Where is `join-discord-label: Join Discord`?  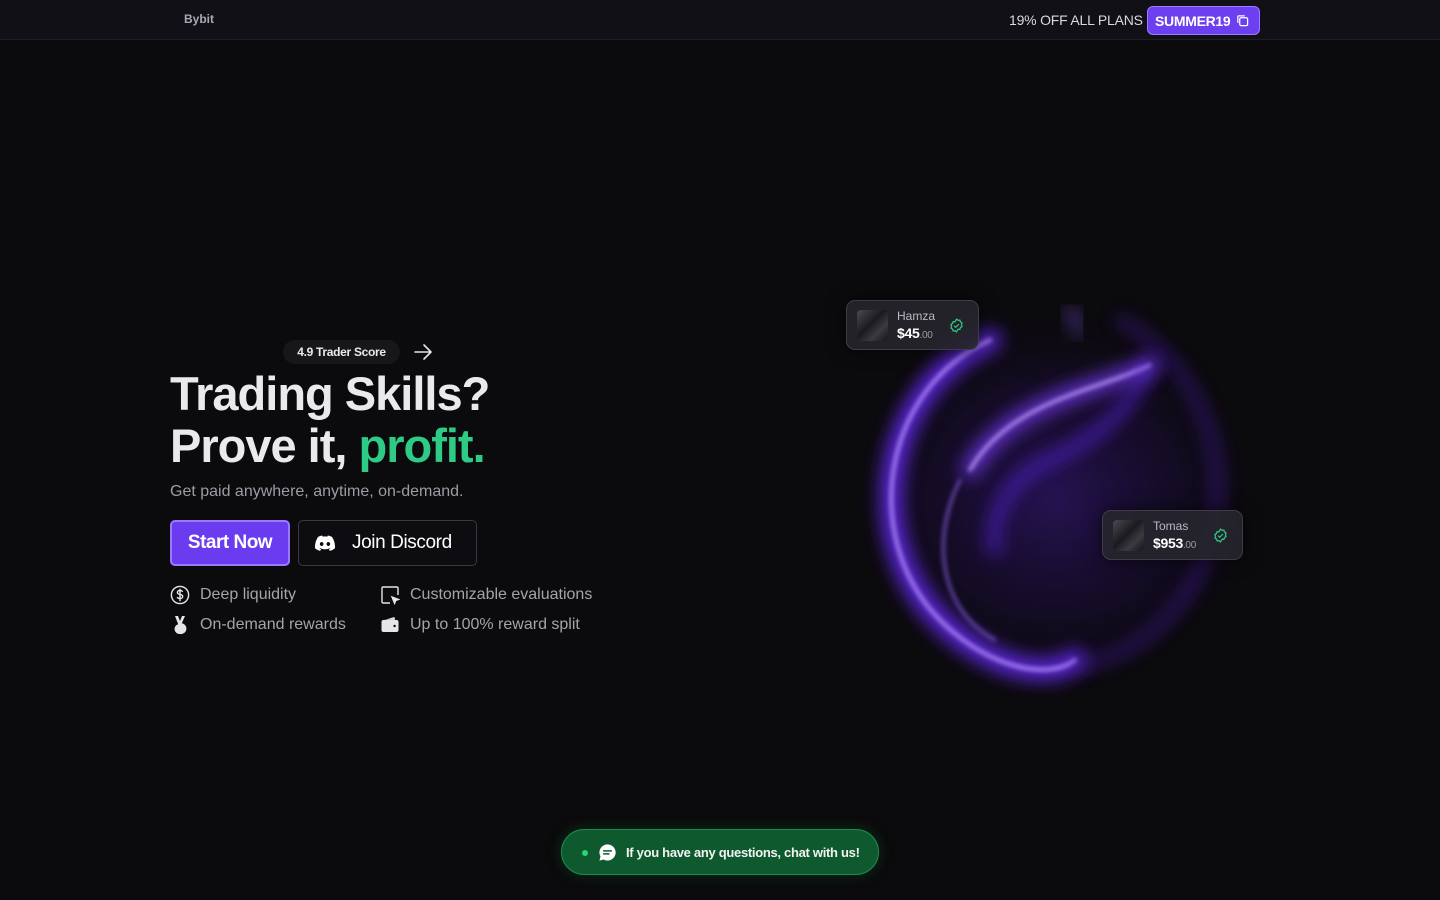
join-discord-label: Join Discord is located at coordinates (402, 542).